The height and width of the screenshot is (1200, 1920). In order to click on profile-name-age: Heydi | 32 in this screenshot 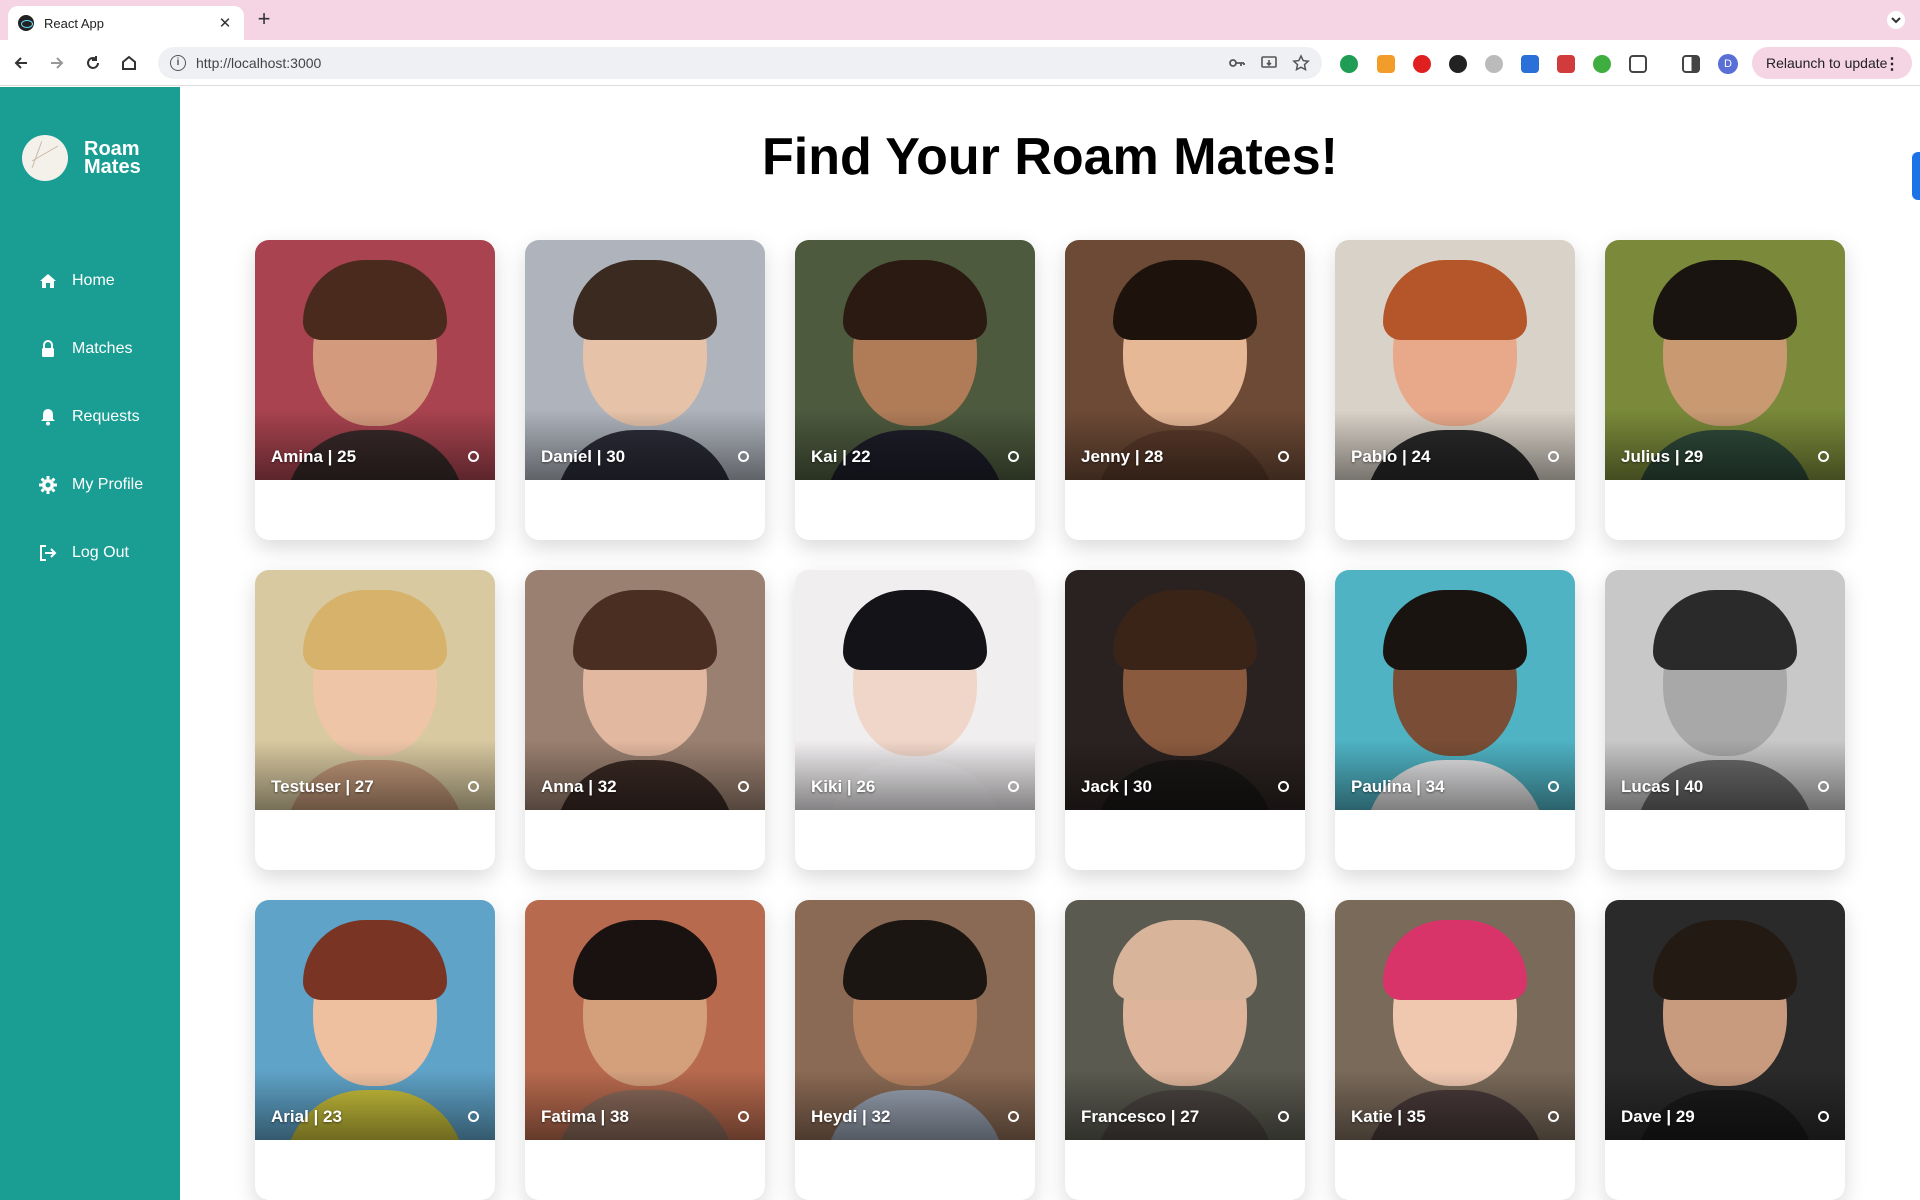, I will do `click(851, 1116)`.